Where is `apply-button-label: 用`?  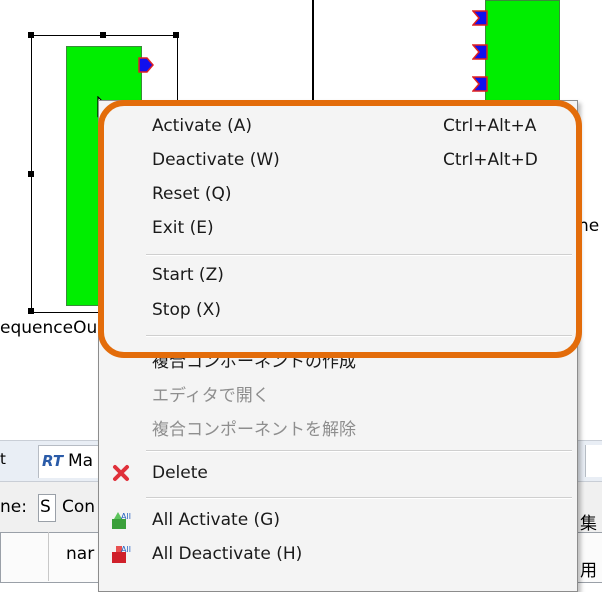 apply-button-label: 用 is located at coordinates (588, 568).